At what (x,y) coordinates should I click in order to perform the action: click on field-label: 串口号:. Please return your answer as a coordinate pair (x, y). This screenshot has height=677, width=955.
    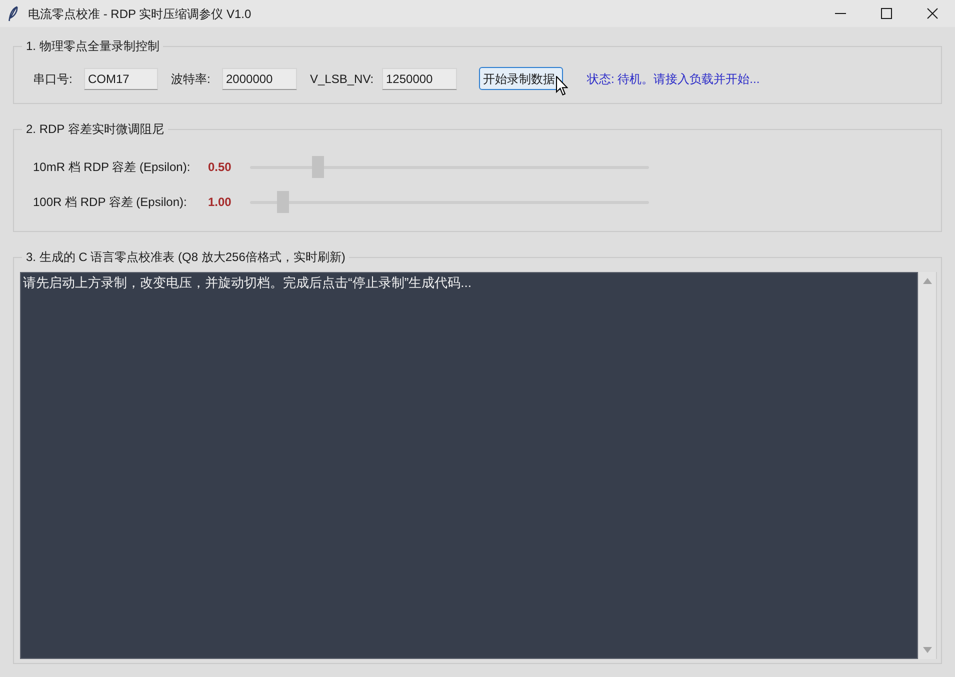
    Looking at the image, I should click on (53, 79).